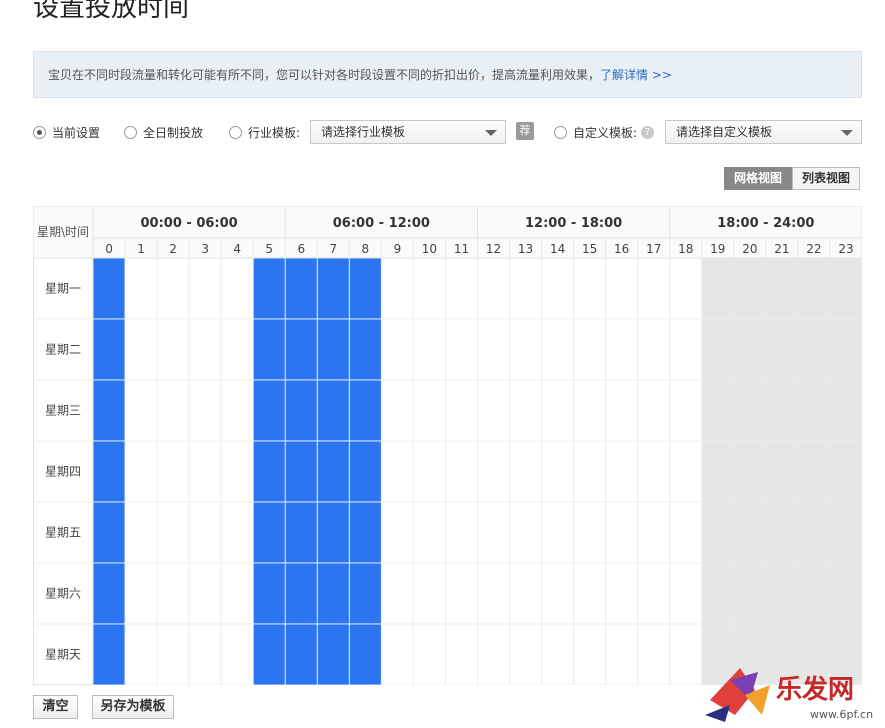 Image resolution: width=885 pixels, height=728 pixels. Describe the element at coordinates (525, 131) in the screenshot. I see `recommend-icon: 荐` at that location.